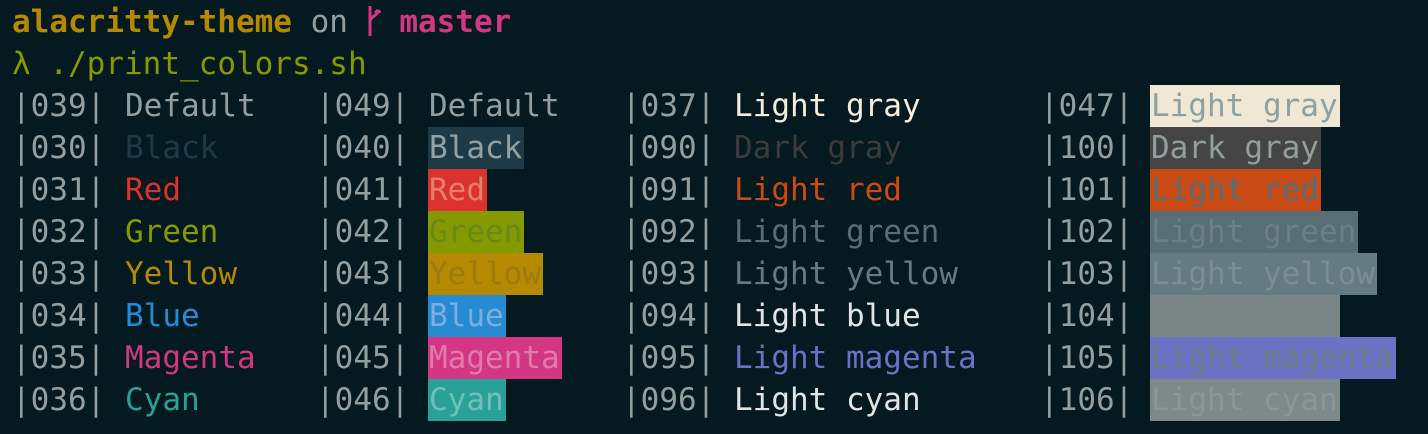  Describe the element at coordinates (59, 190) in the screenshot. I see `fg-code: |031|` at that location.